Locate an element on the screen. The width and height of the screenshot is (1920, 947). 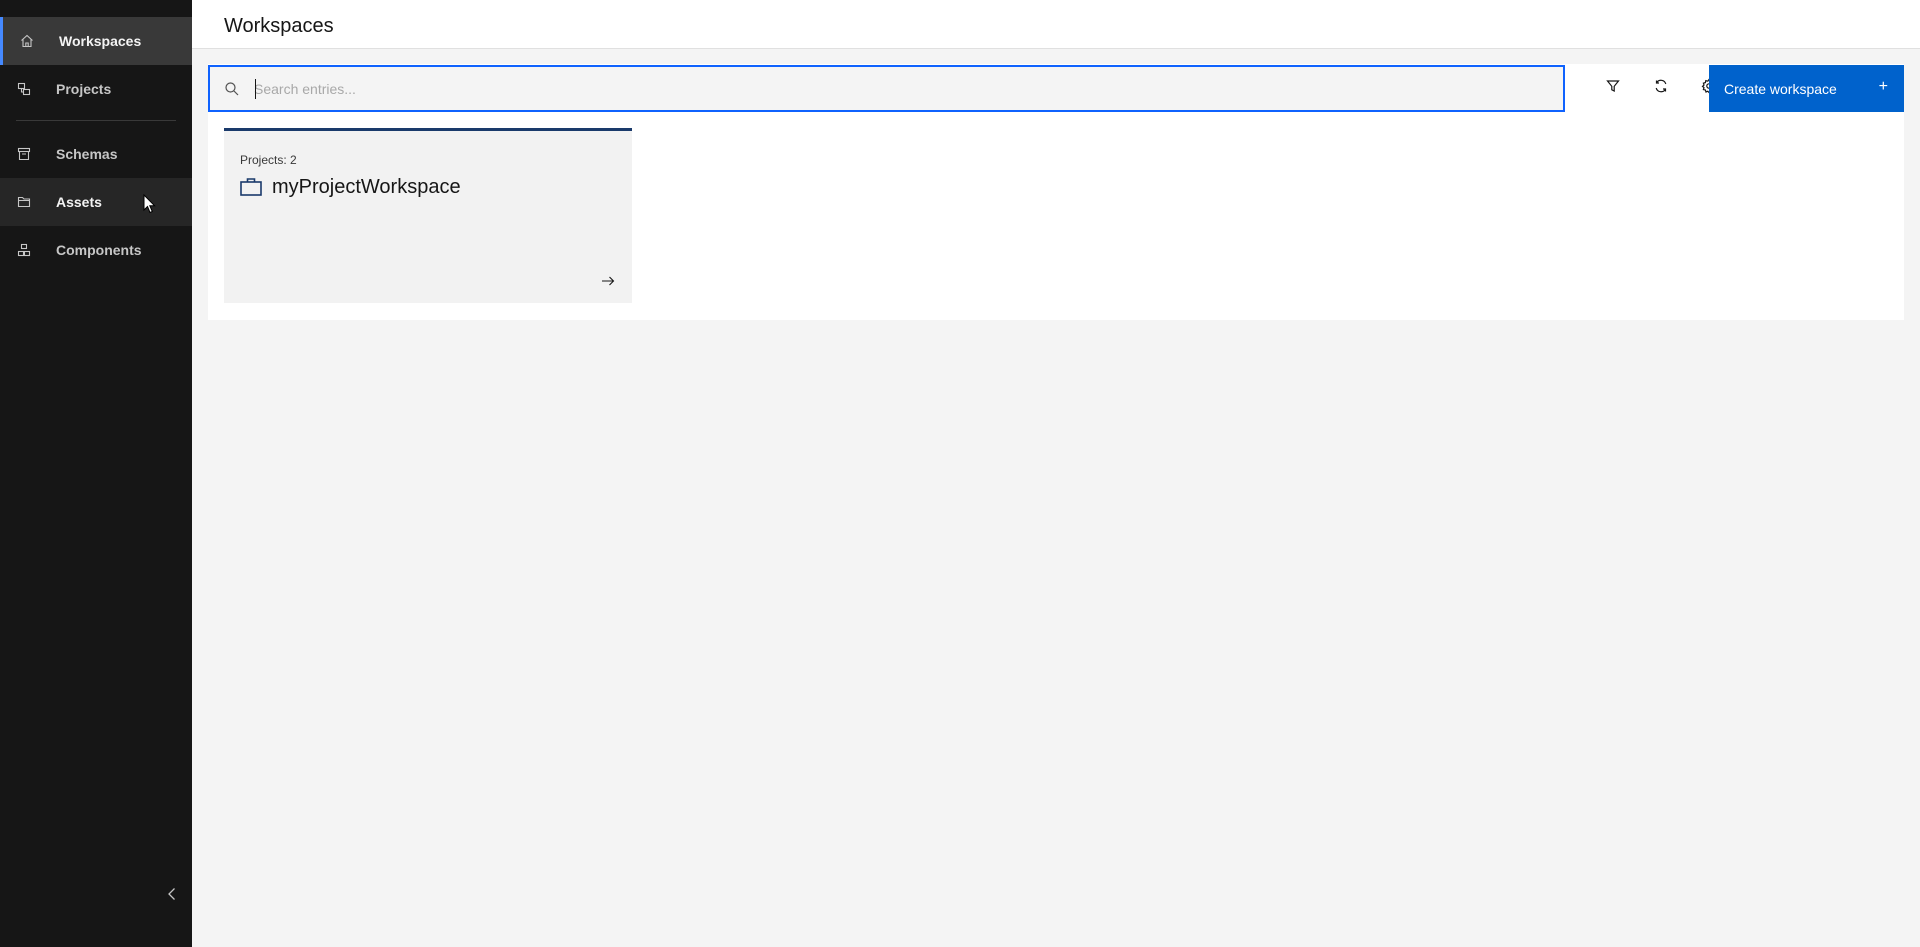
refresh-icon is located at coordinates (1661, 88).